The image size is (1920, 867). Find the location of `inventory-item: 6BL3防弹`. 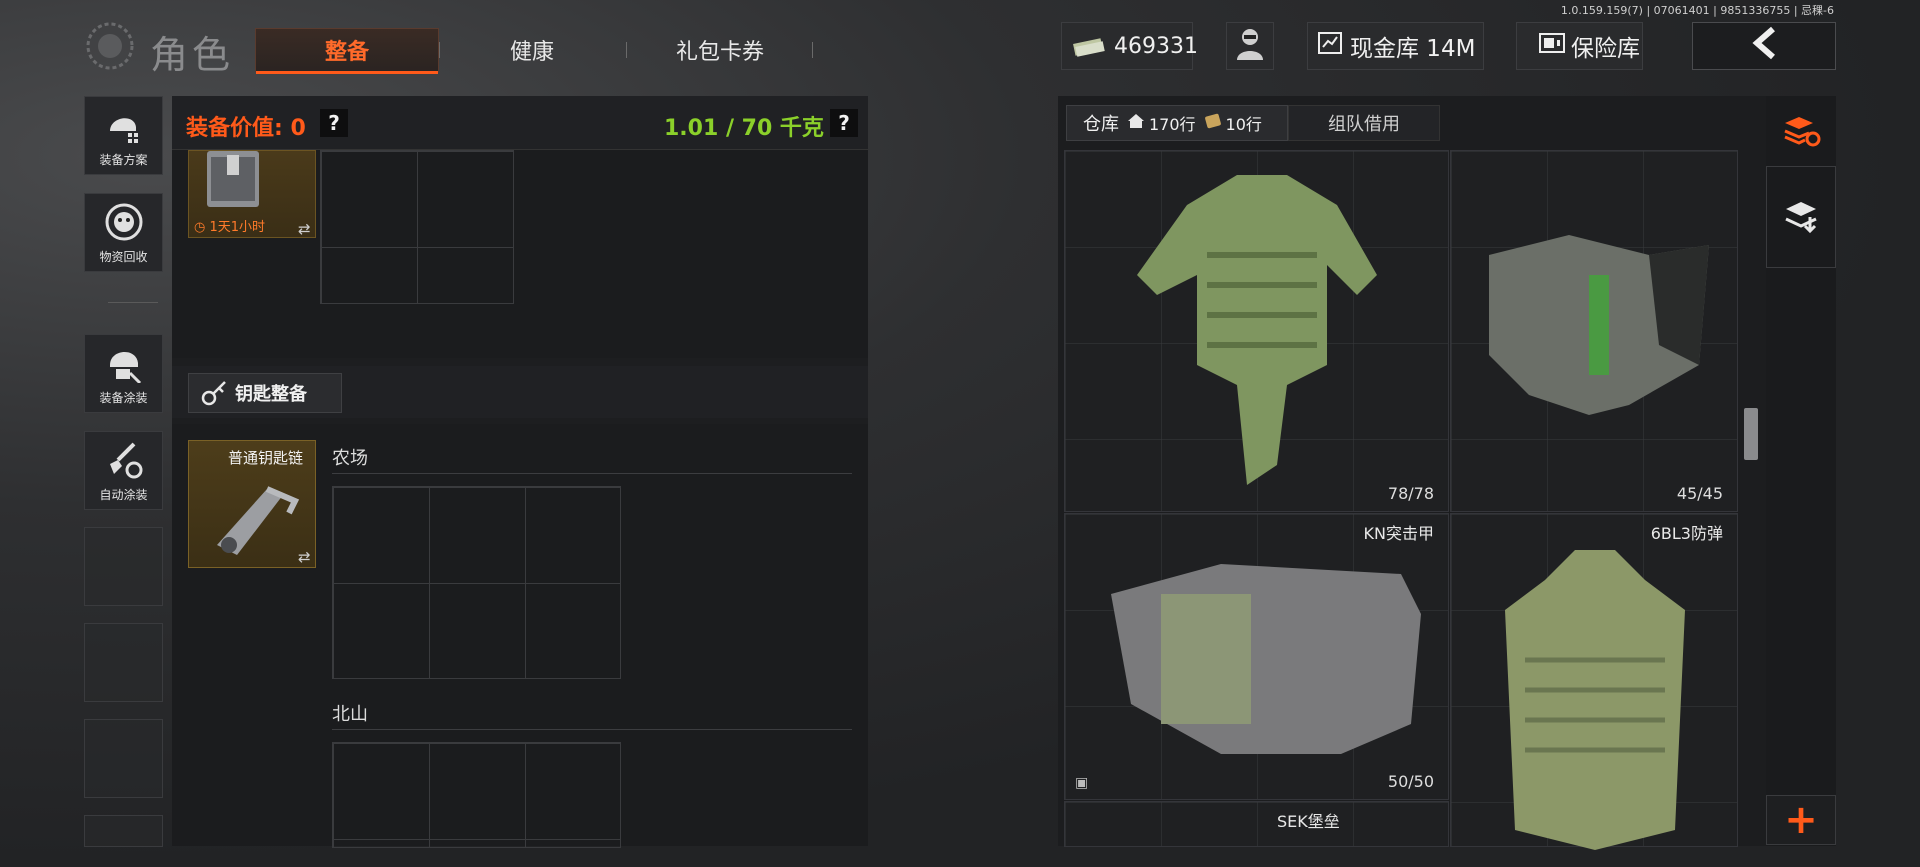

inventory-item: 6BL3防弹 is located at coordinates (1594, 681).